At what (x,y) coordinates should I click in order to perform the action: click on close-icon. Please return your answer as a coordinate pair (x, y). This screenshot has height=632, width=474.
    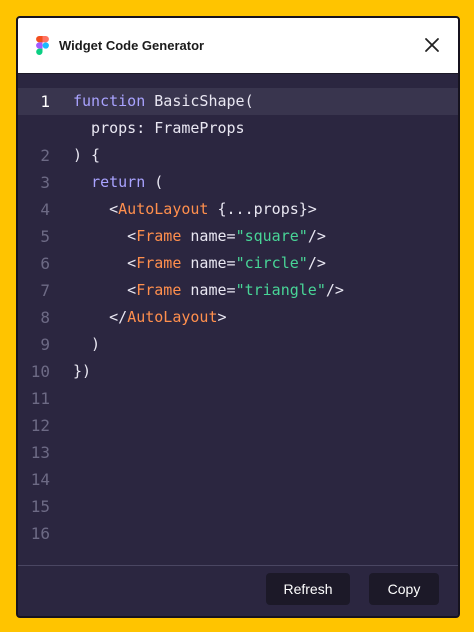
    Looking at the image, I should click on (432, 45).